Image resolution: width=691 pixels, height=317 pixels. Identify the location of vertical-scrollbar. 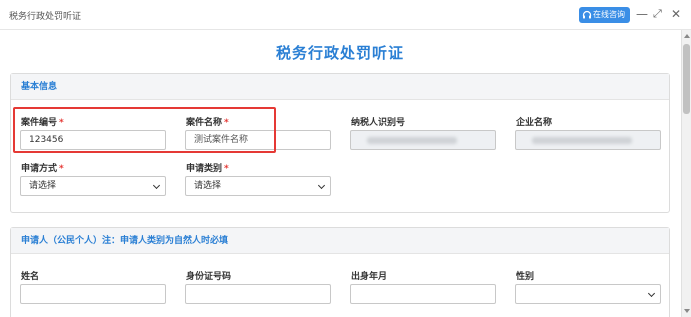
(686, 173).